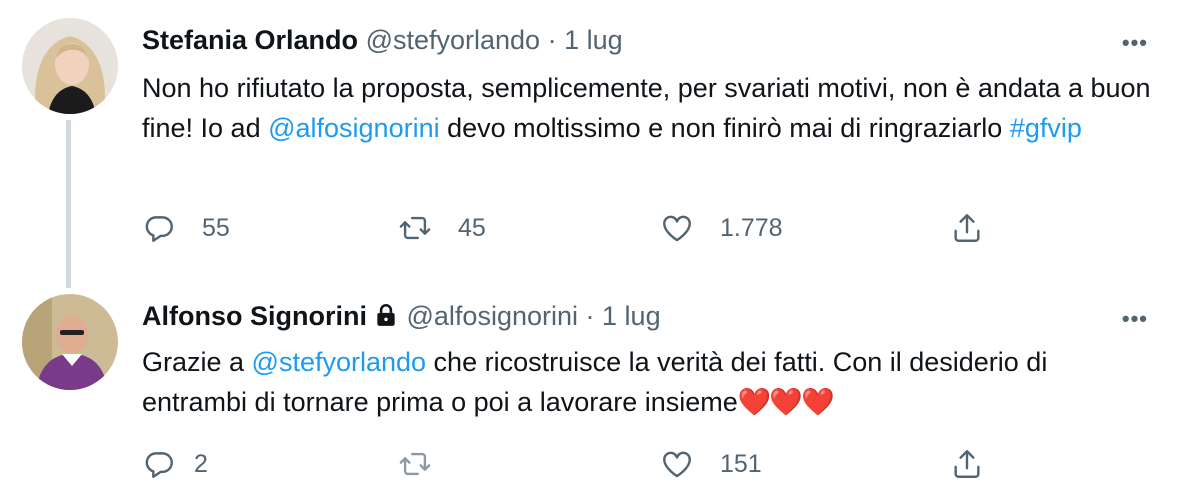 This screenshot has height=496, width=1182. I want to click on reply-count: 2, so click(201, 463).